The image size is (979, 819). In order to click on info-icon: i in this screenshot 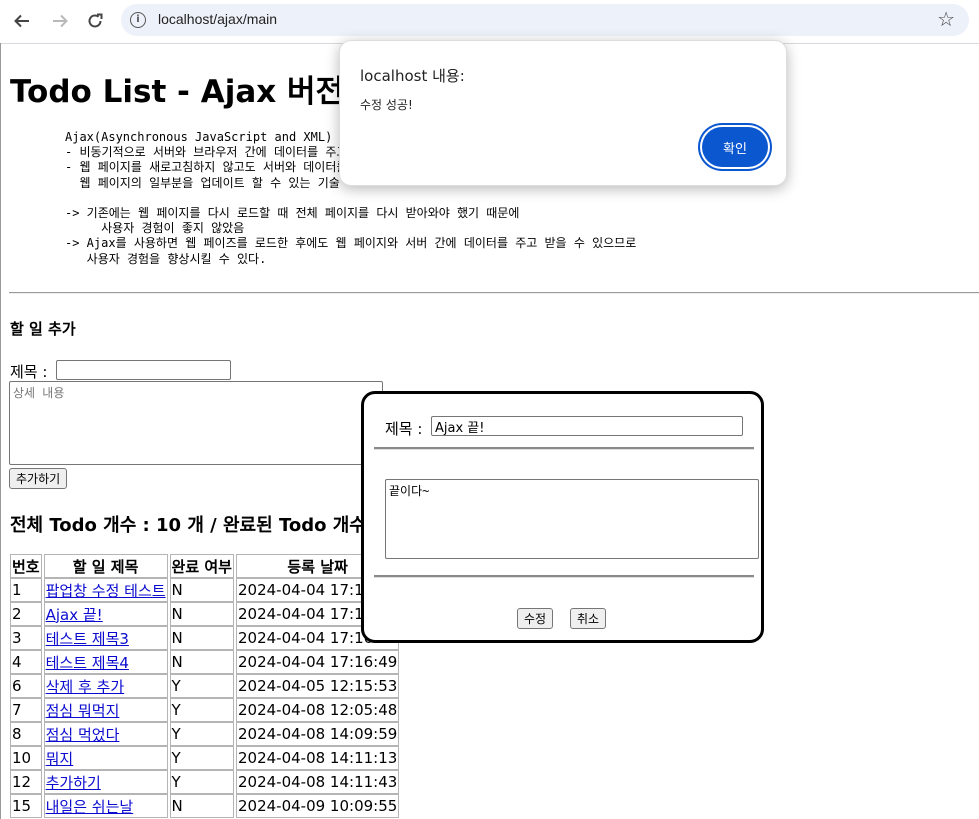, I will do `click(138, 20)`.